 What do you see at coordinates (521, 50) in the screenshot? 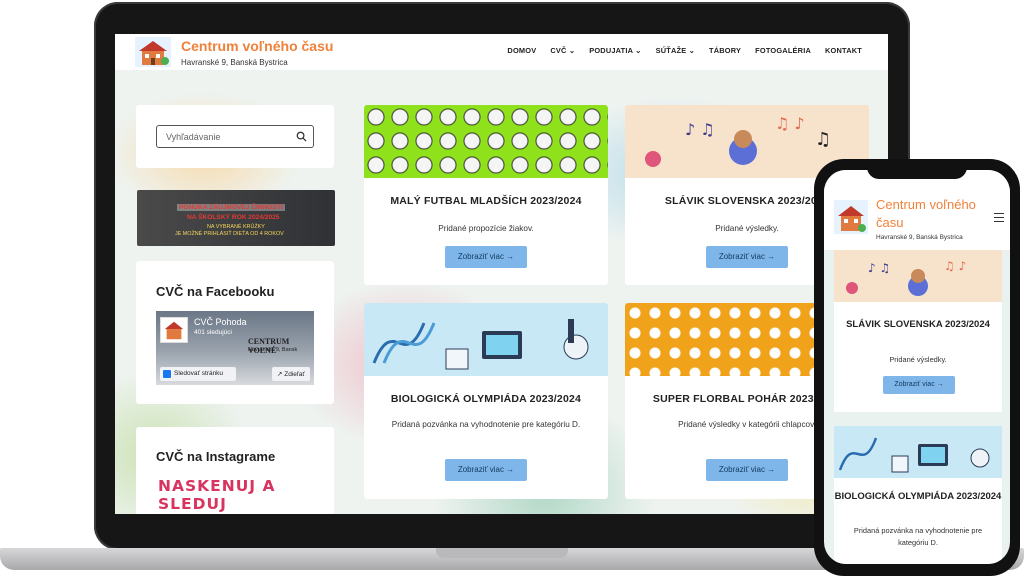
I see `nav-item-domov: DOMOV` at bounding box center [521, 50].